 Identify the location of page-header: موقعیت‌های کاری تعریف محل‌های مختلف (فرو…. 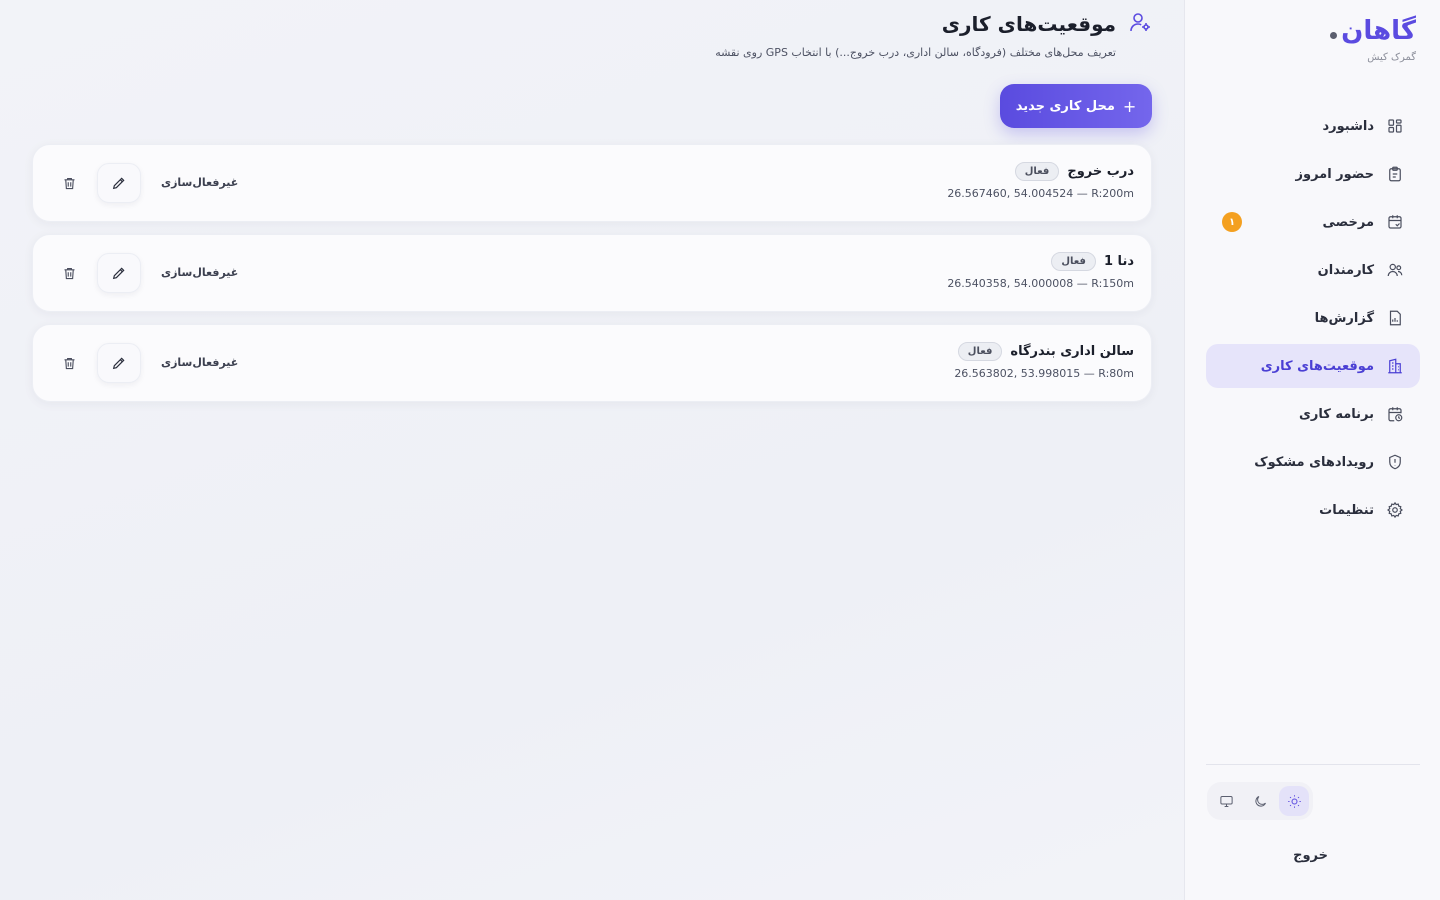
(933, 34).